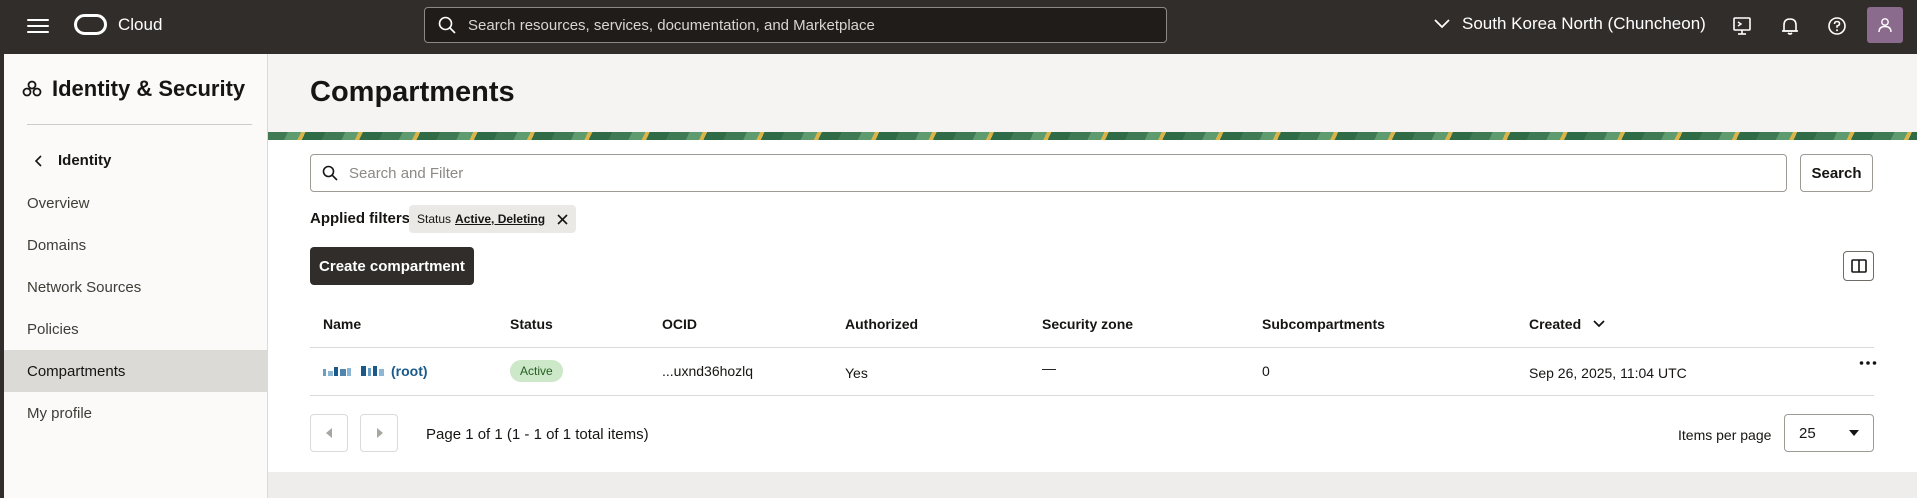  Describe the element at coordinates (881, 324) in the screenshot. I see `col-header-authorized: Authorized` at that location.